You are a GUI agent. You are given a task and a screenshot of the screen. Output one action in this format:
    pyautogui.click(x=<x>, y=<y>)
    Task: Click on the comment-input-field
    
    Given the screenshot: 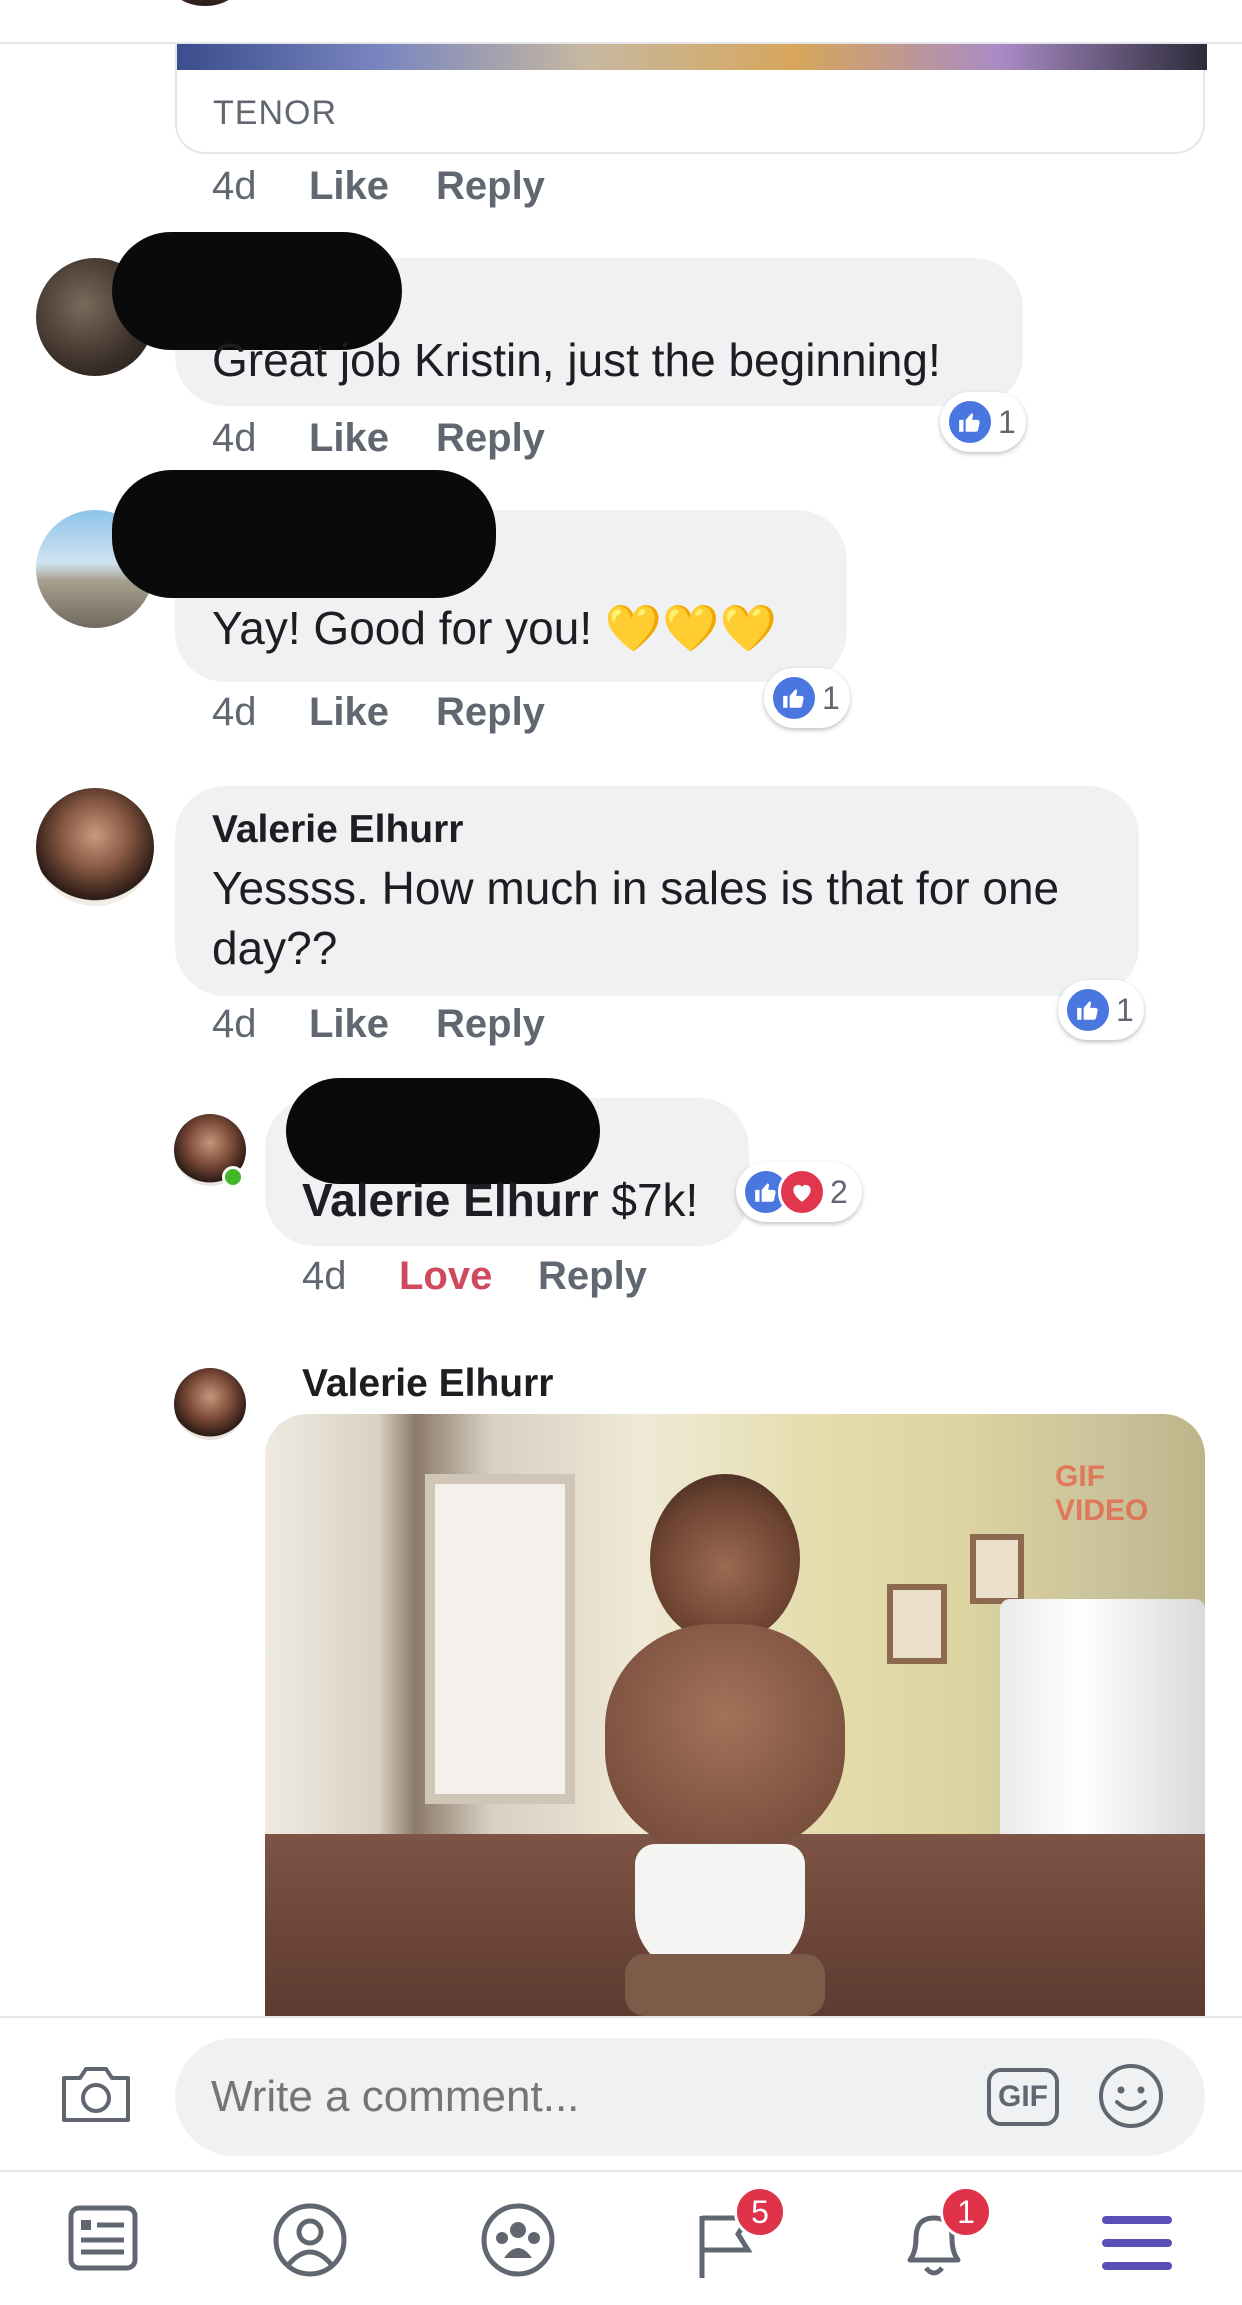 What is the action you would take?
    pyautogui.click(x=571, y=2097)
    